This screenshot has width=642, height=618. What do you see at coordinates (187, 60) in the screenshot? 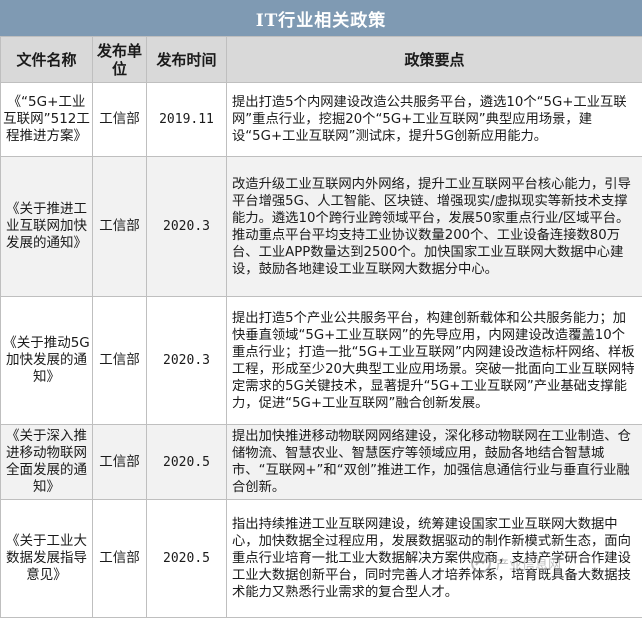
I see `header-date: 发布时间` at bounding box center [187, 60].